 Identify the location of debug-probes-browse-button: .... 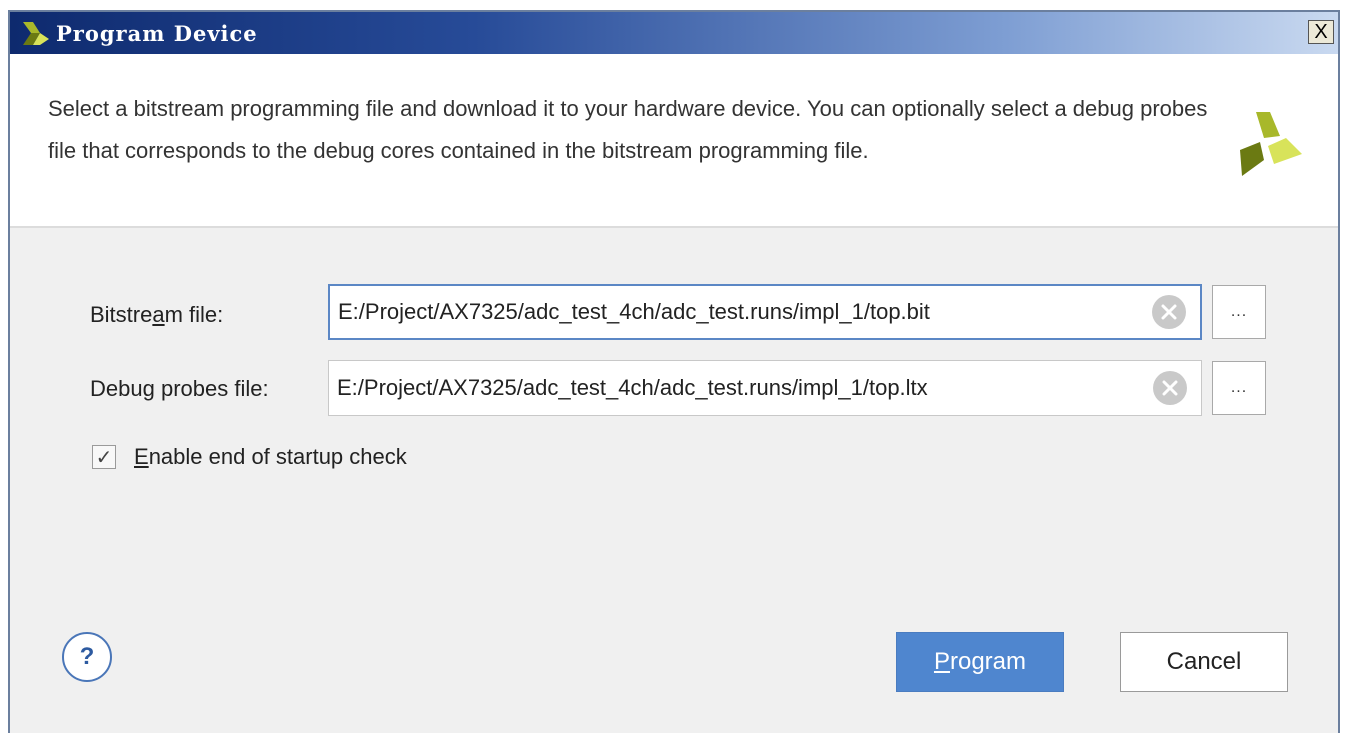
(1239, 388).